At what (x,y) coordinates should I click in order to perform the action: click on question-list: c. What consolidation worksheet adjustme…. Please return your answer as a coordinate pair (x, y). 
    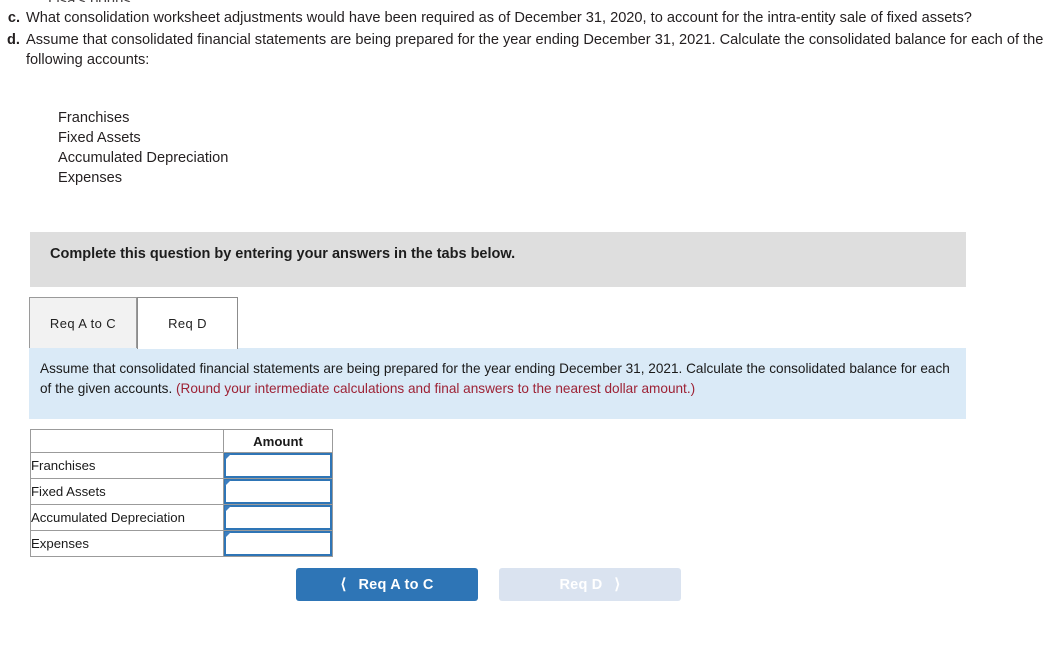
    Looking at the image, I should click on (528, 40).